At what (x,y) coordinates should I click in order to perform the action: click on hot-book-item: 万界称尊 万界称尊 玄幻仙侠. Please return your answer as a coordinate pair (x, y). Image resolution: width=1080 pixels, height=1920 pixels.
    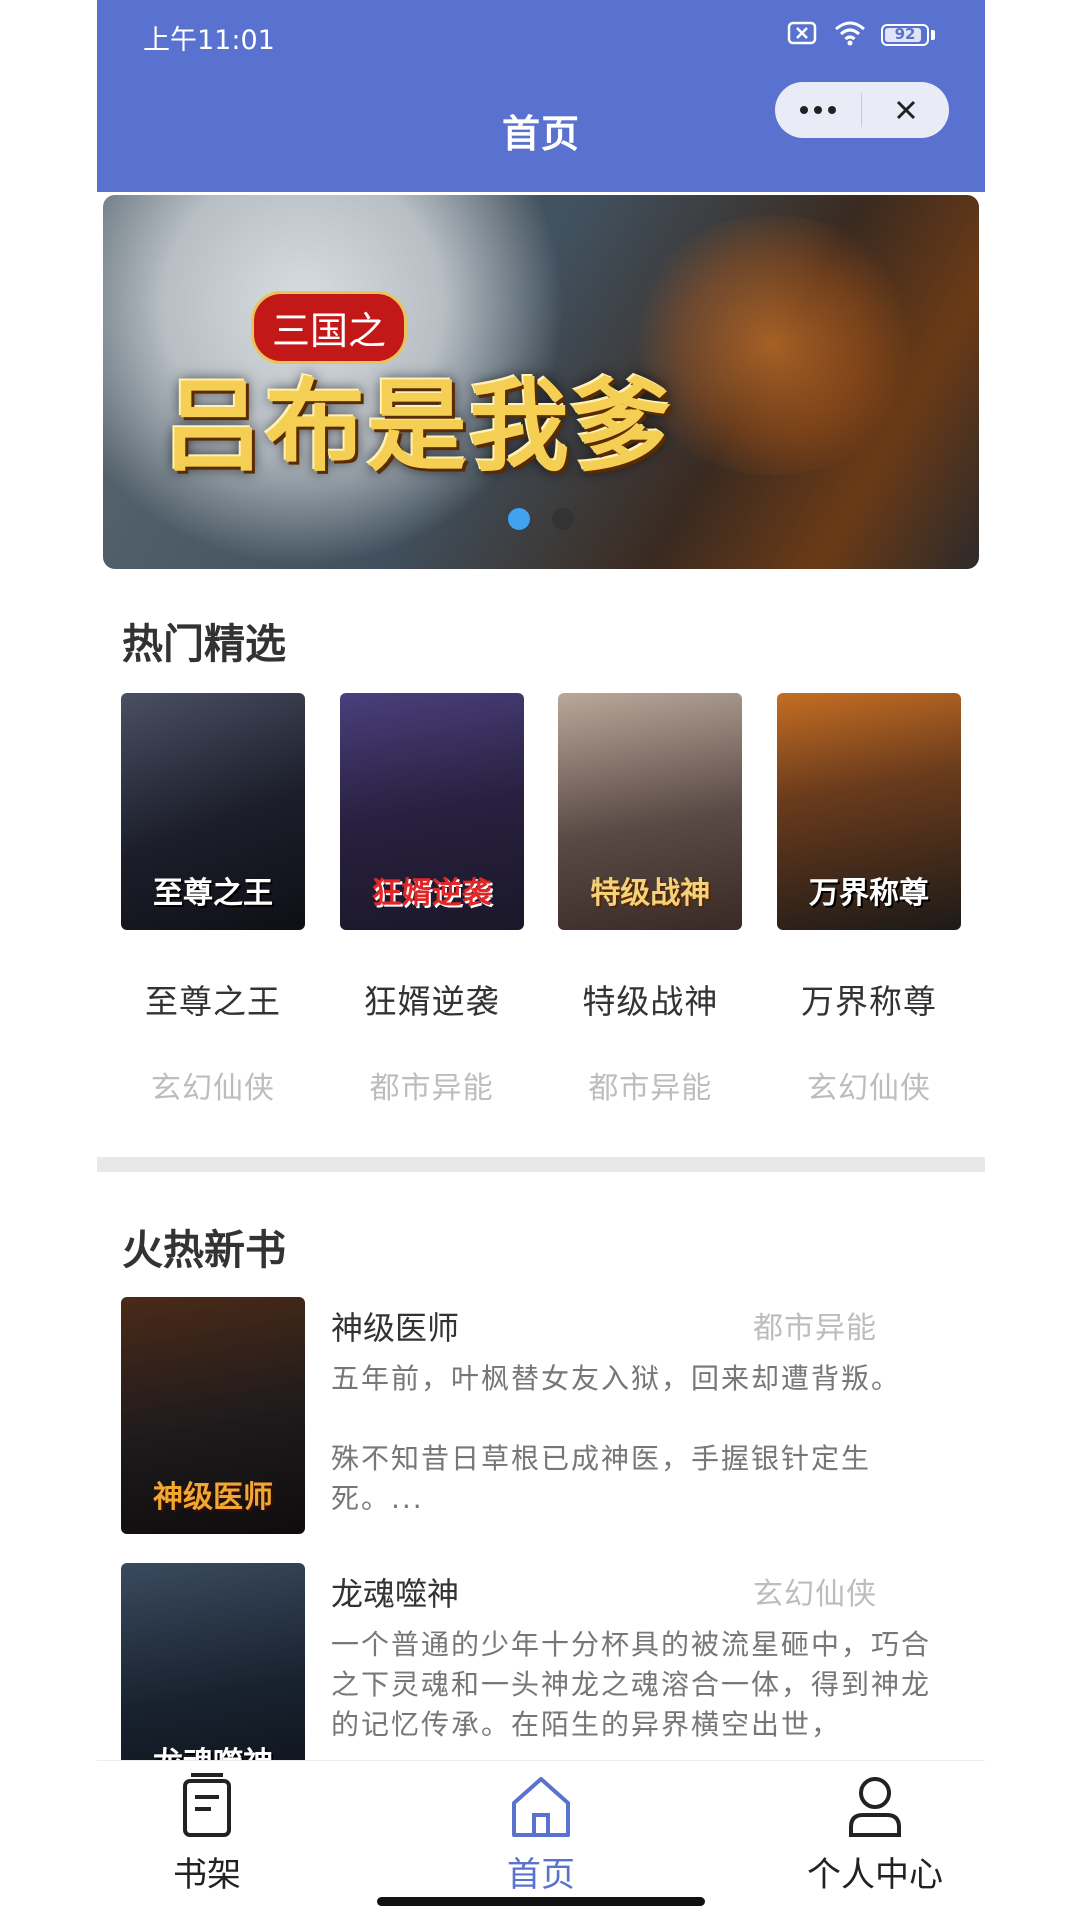
    Looking at the image, I should click on (868, 900).